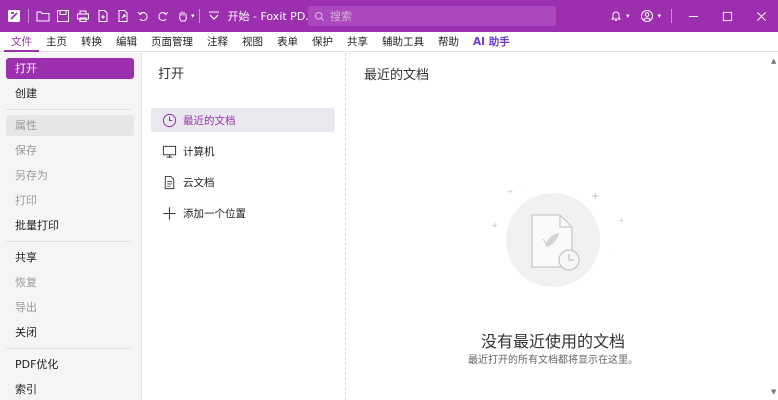  I want to click on search-box, so click(432, 16).